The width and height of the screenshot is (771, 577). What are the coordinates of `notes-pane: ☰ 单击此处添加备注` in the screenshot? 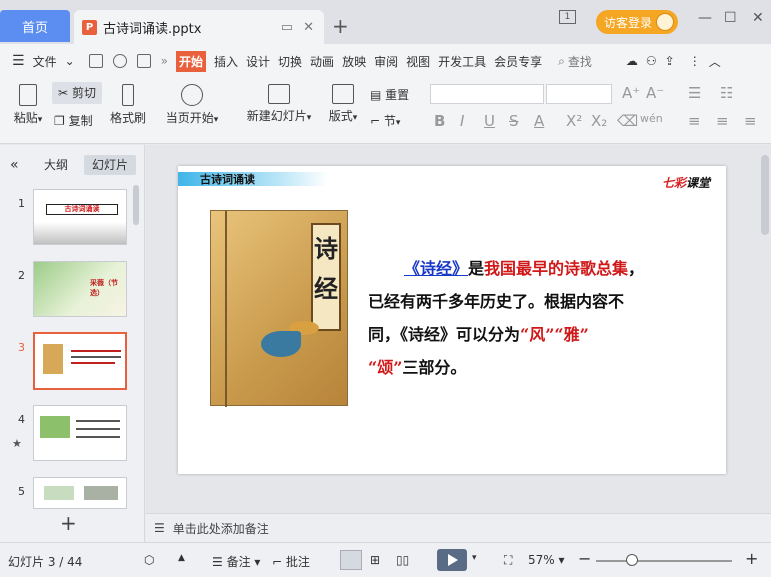 It's located at (458, 527).